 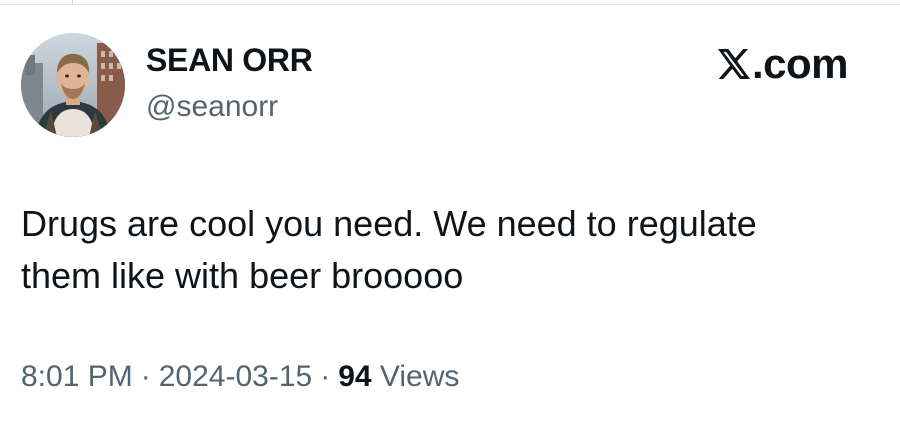 I want to click on avatar-photo, so click(x=73, y=85).